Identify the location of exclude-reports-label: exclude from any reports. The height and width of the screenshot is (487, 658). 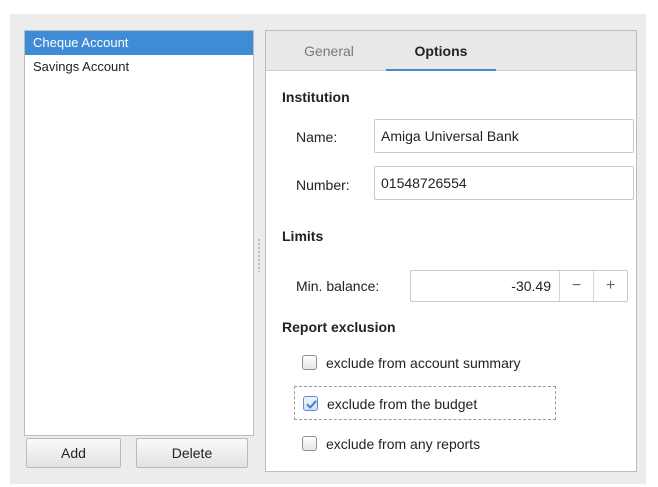
(403, 444).